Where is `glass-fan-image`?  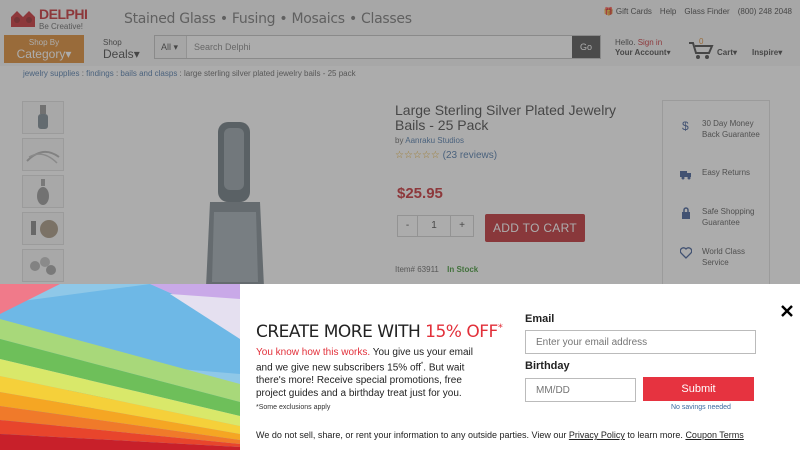
glass-fan-image is located at coordinates (120, 367).